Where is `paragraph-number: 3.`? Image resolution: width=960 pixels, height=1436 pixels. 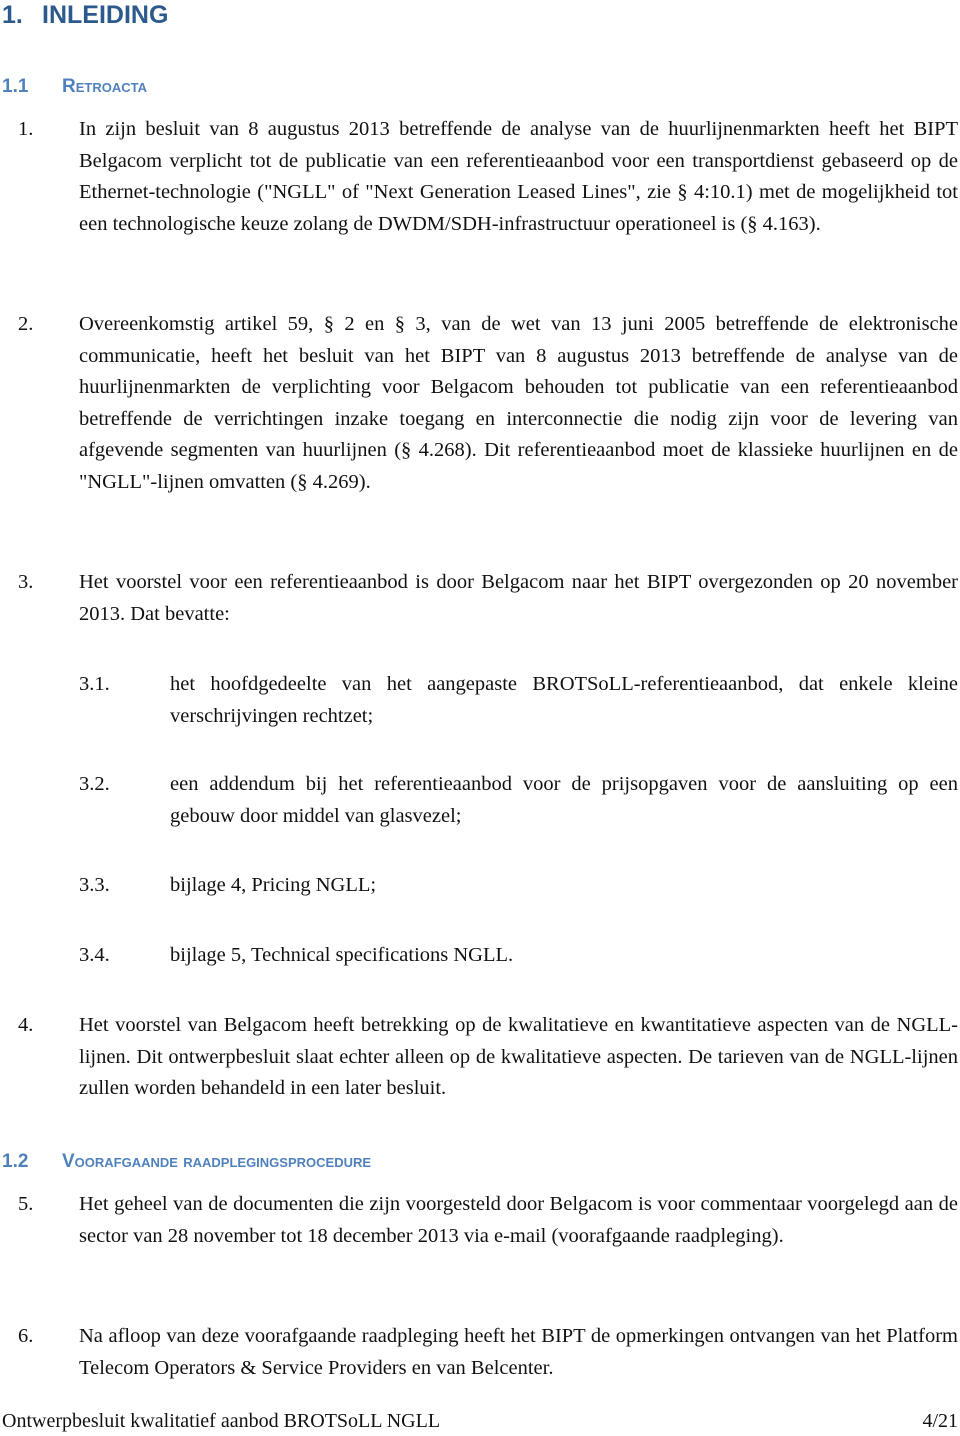 paragraph-number: 3. is located at coordinates (26, 582).